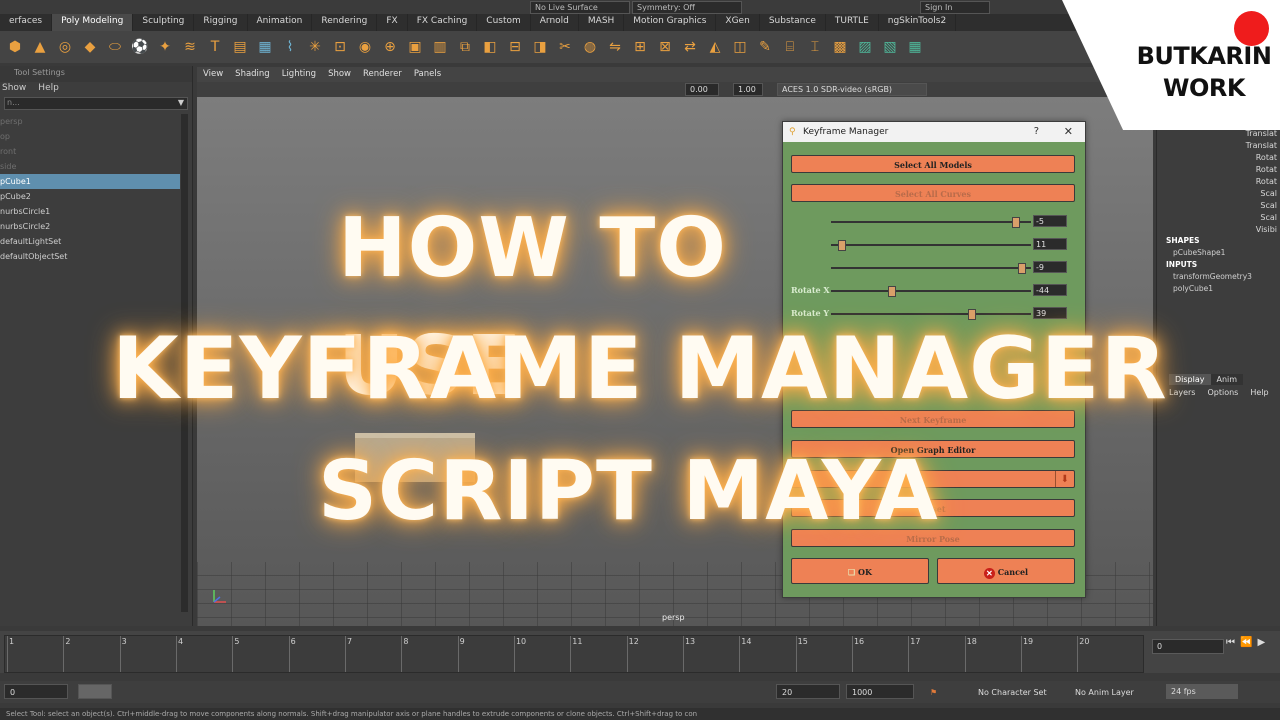 This screenshot has width=1280, height=720. What do you see at coordinates (565, 47) in the screenshot?
I see `cut-icon: ✂` at bounding box center [565, 47].